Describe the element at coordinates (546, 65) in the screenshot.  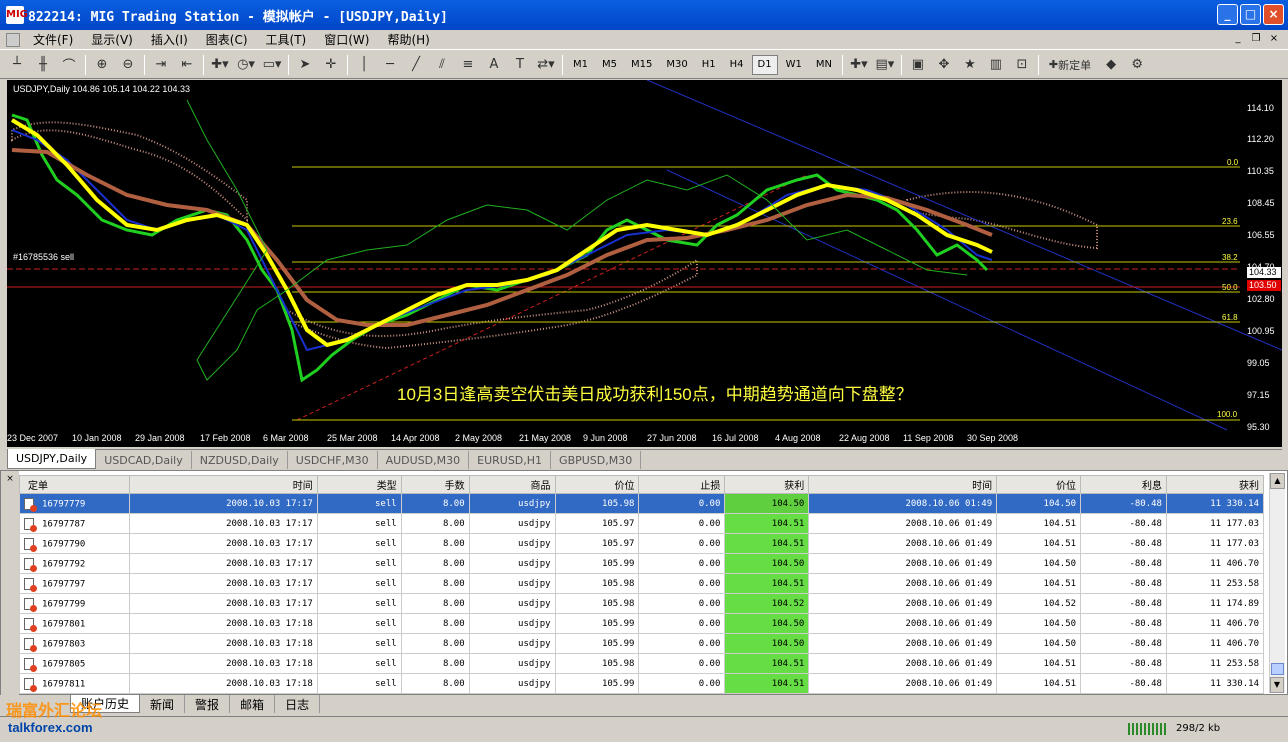
I see `arrows-icon: ⇄▾` at that location.